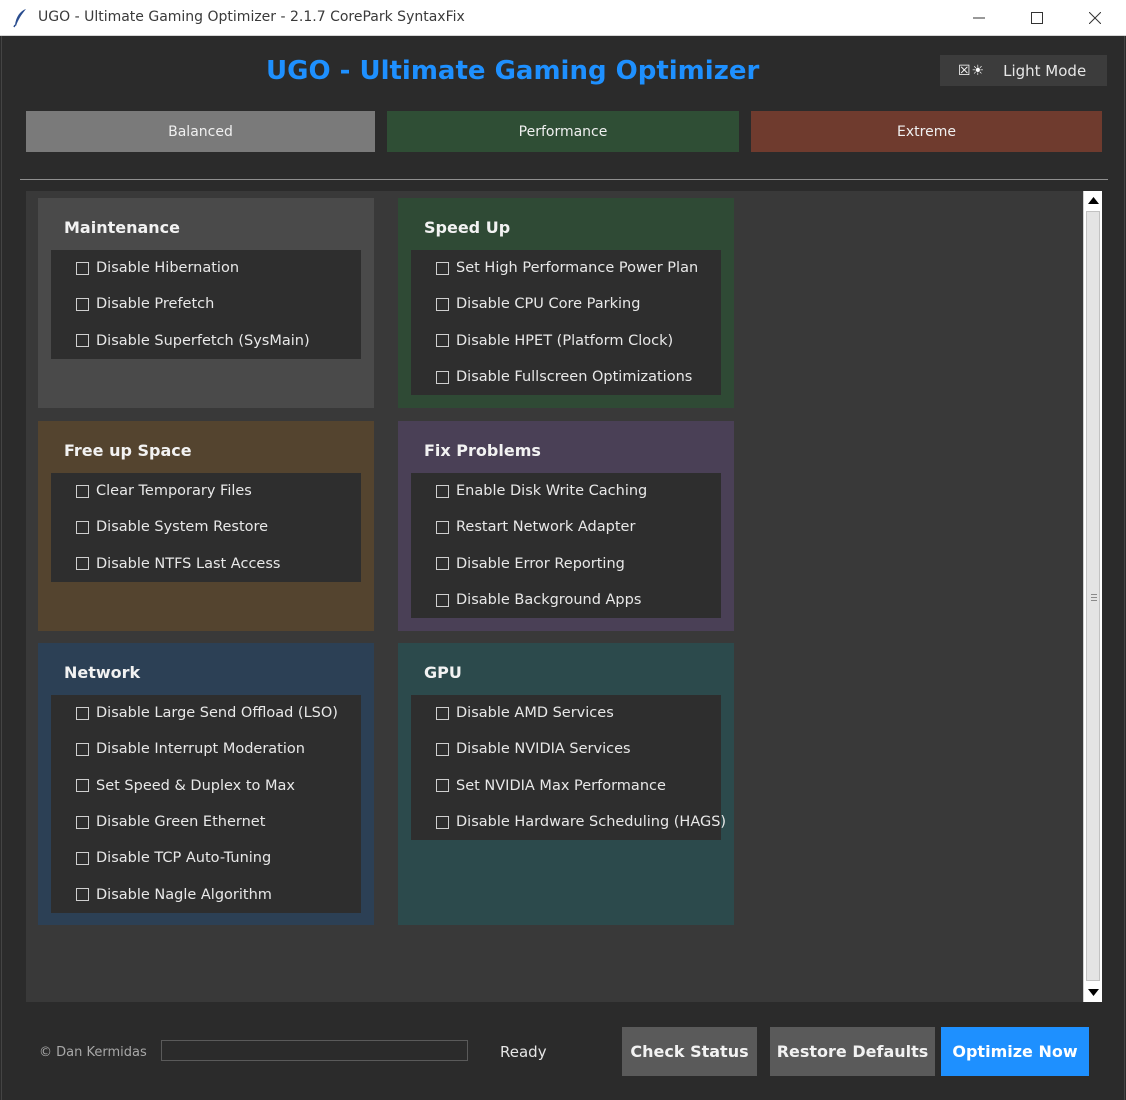 This screenshot has height=1100, width=1126. I want to click on option-checkbox-row: Disable Prefetch, so click(206, 304).